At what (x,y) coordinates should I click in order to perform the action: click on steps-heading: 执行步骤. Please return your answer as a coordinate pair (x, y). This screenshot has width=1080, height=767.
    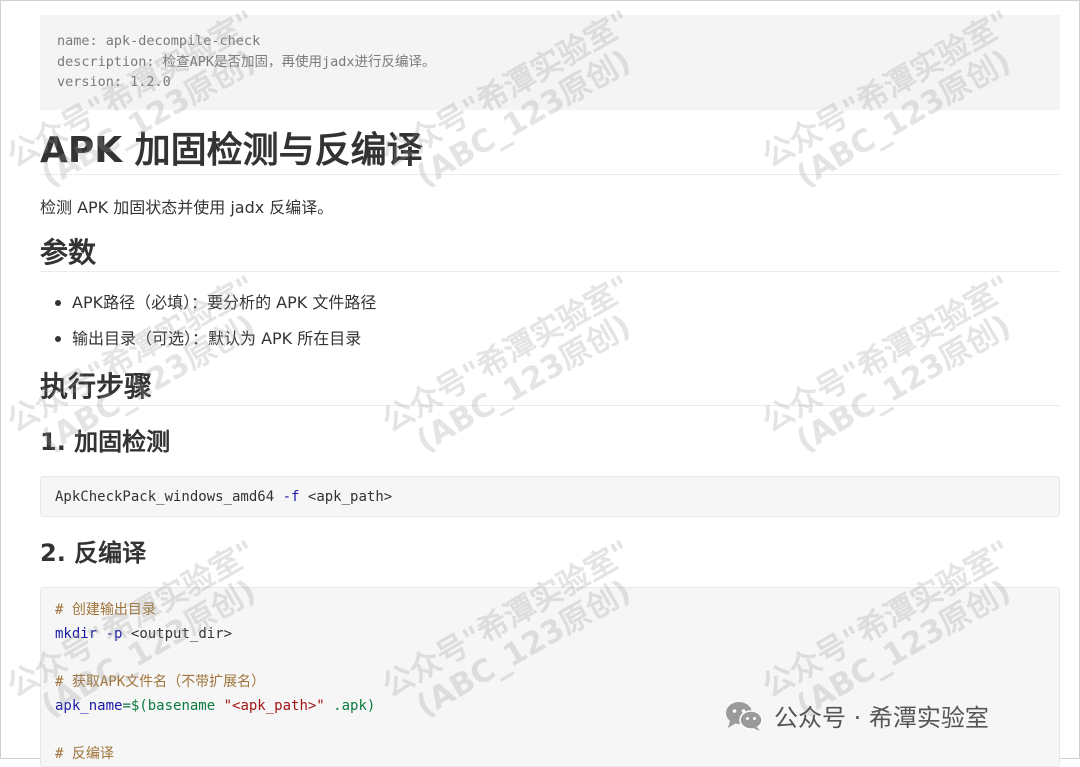
    Looking at the image, I should click on (550, 387).